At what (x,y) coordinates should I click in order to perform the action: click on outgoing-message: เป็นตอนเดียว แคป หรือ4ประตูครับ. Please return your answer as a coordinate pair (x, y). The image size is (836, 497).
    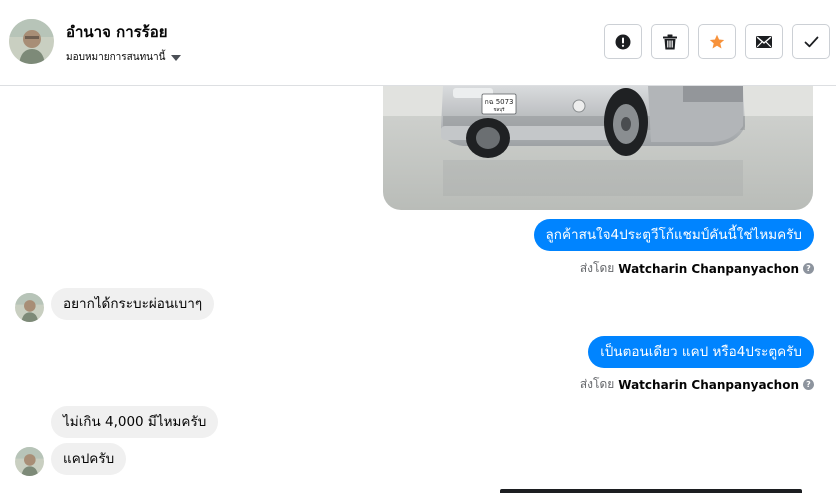
    Looking at the image, I should click on (701, 352).